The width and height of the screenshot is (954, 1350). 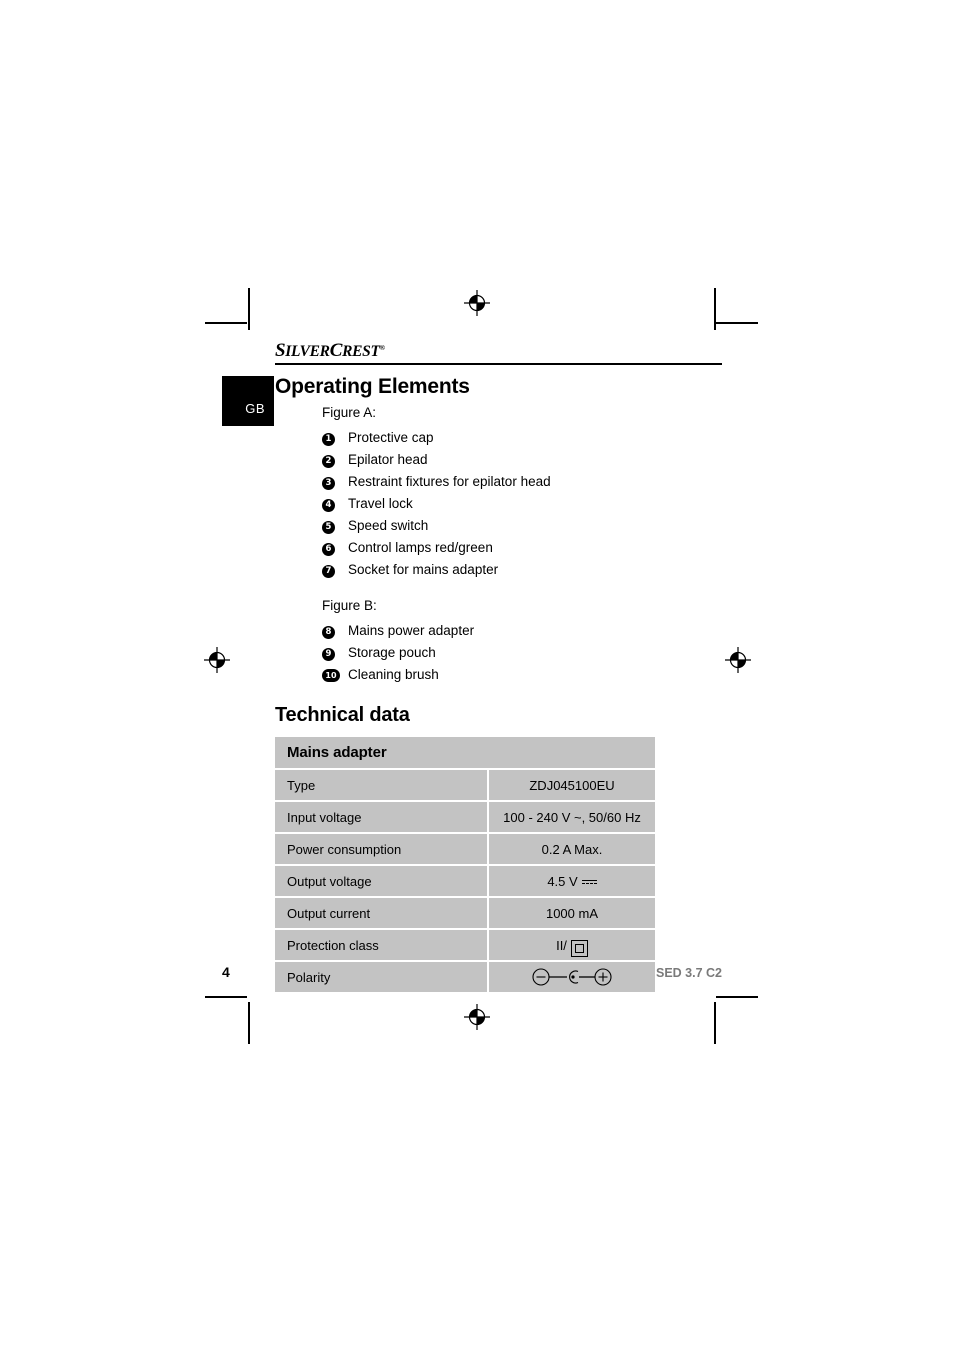 I want to click on table-row: Output voltage 4.5 V, so click(x=465, y=880).